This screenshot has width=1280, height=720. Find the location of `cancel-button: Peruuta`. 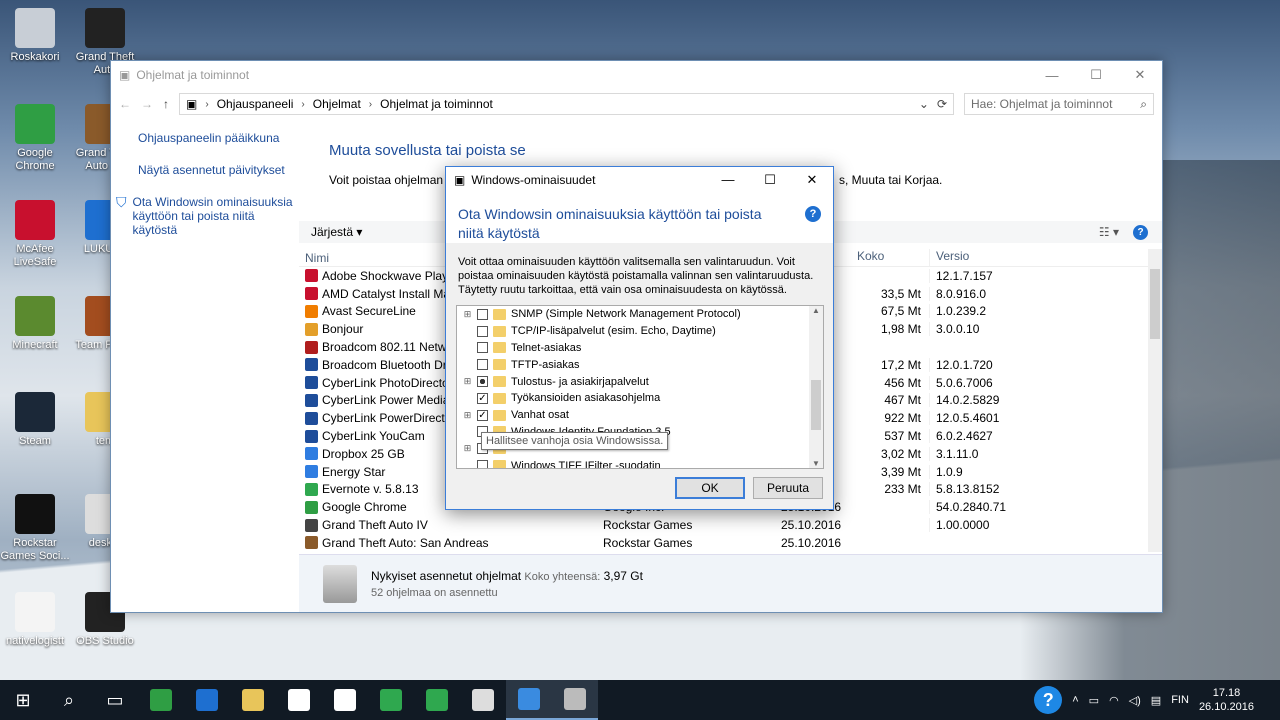

cancel-button: Peruuta is located at coordinates (788, 488).